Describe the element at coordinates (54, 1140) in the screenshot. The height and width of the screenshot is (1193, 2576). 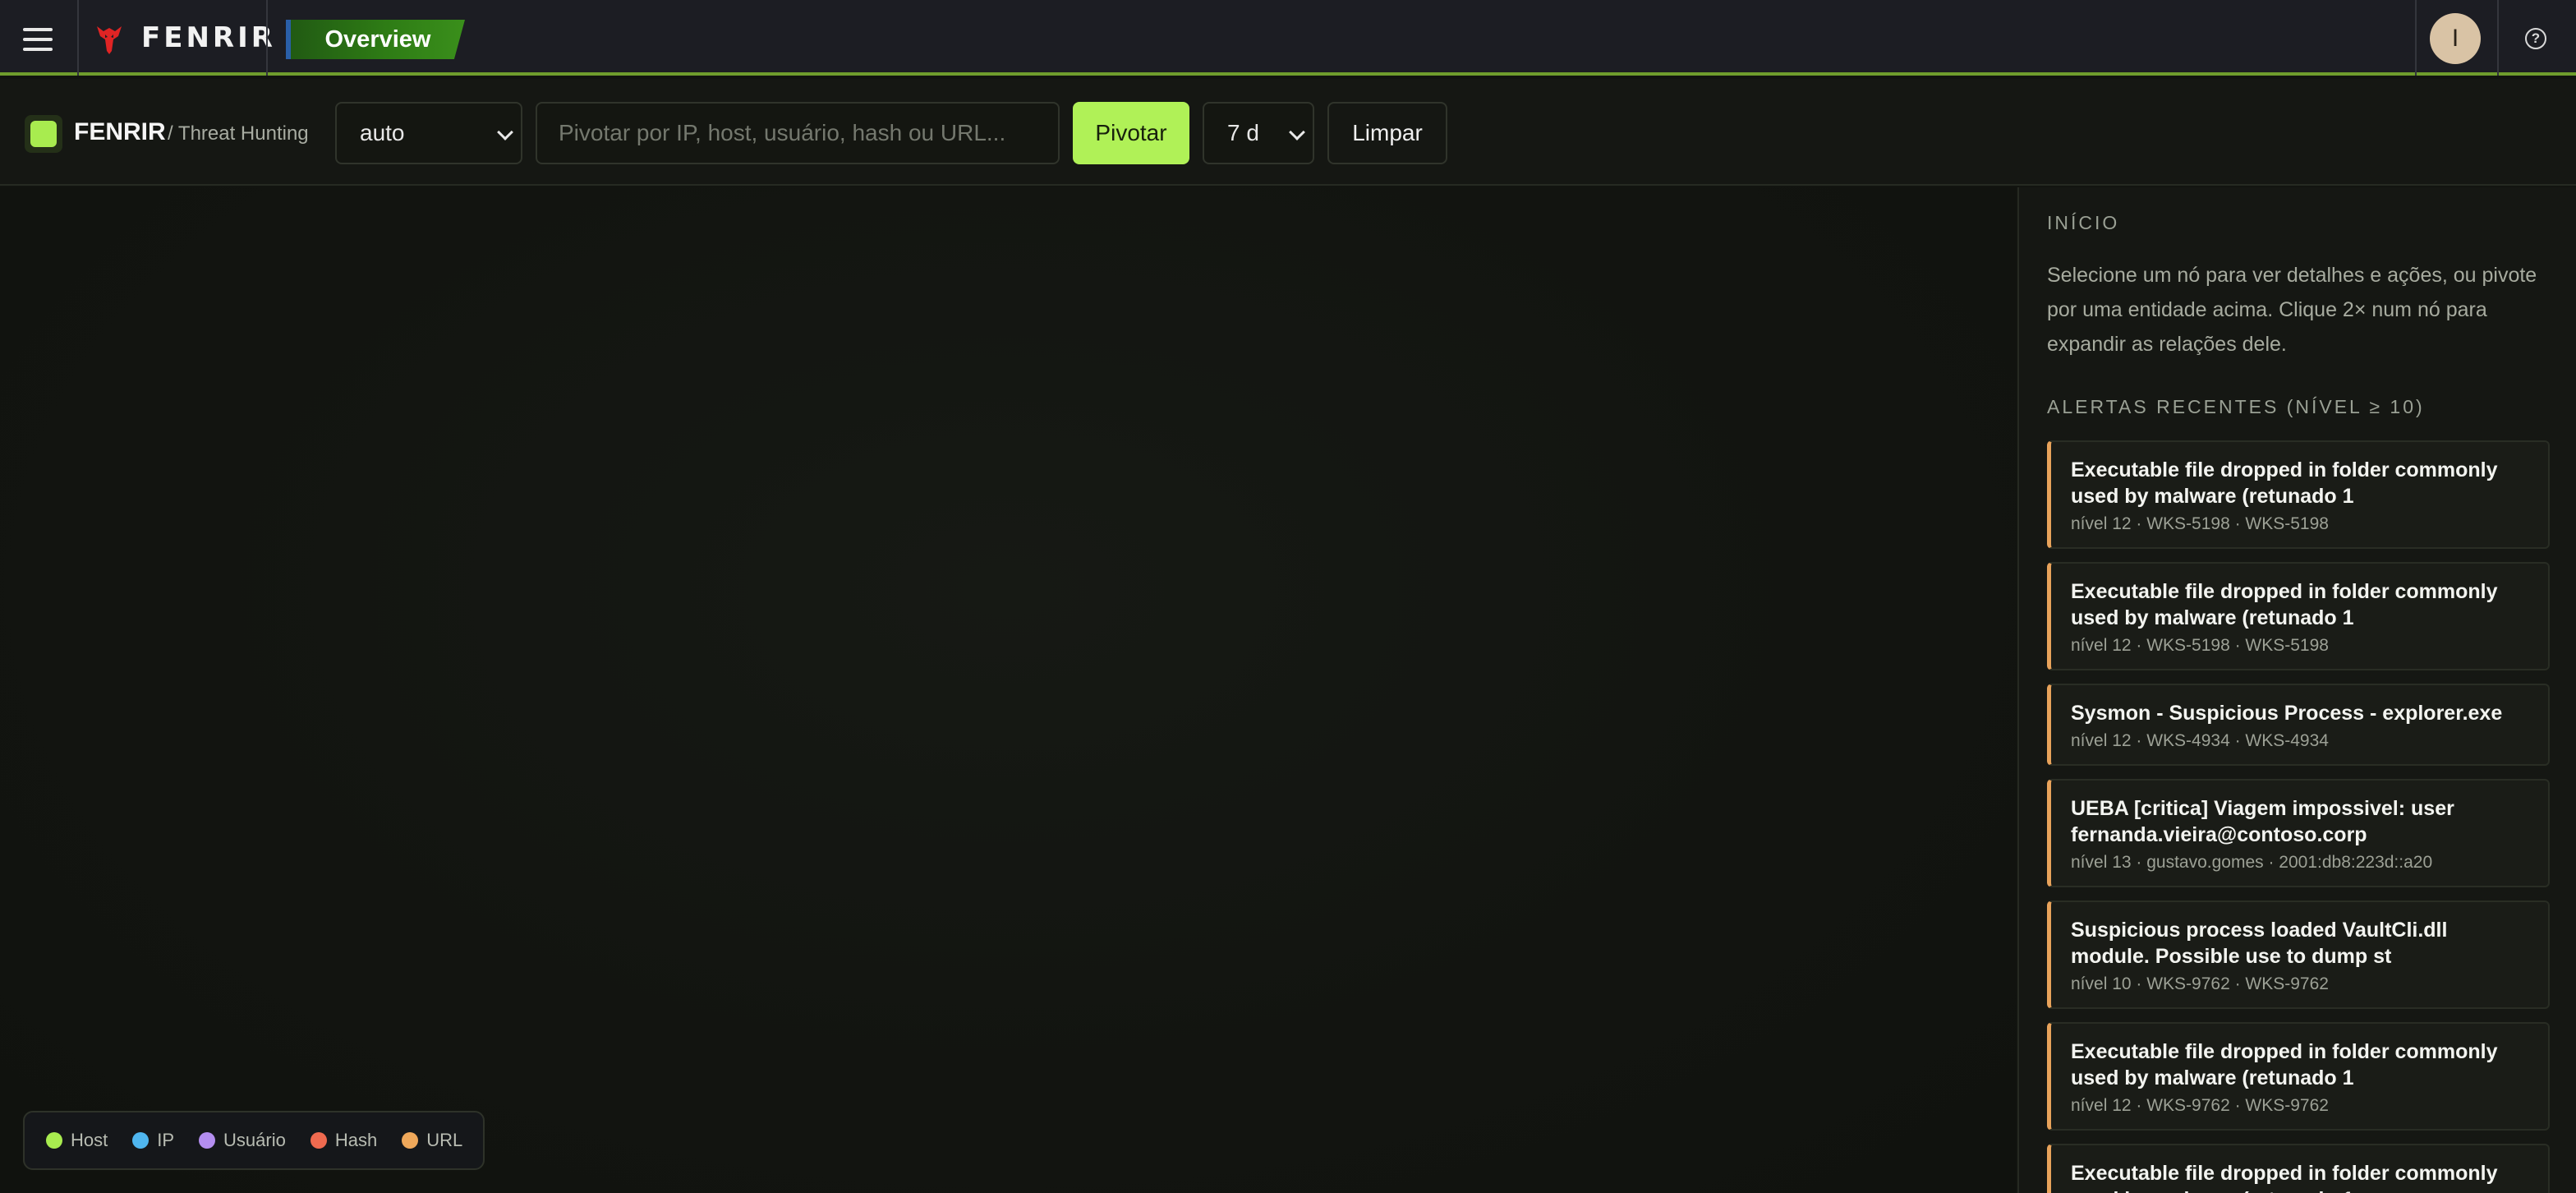
I see `host-dot-icon` at that location.